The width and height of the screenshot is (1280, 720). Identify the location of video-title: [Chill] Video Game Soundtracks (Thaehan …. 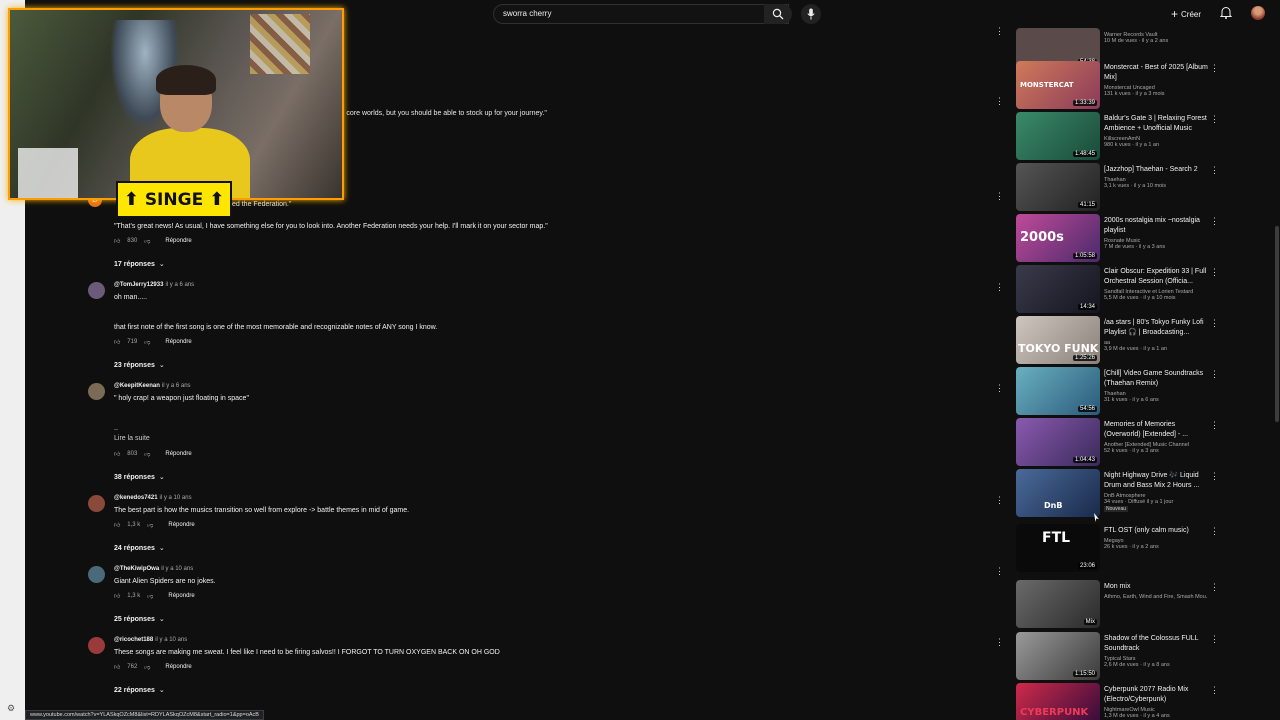
(1156, 379).